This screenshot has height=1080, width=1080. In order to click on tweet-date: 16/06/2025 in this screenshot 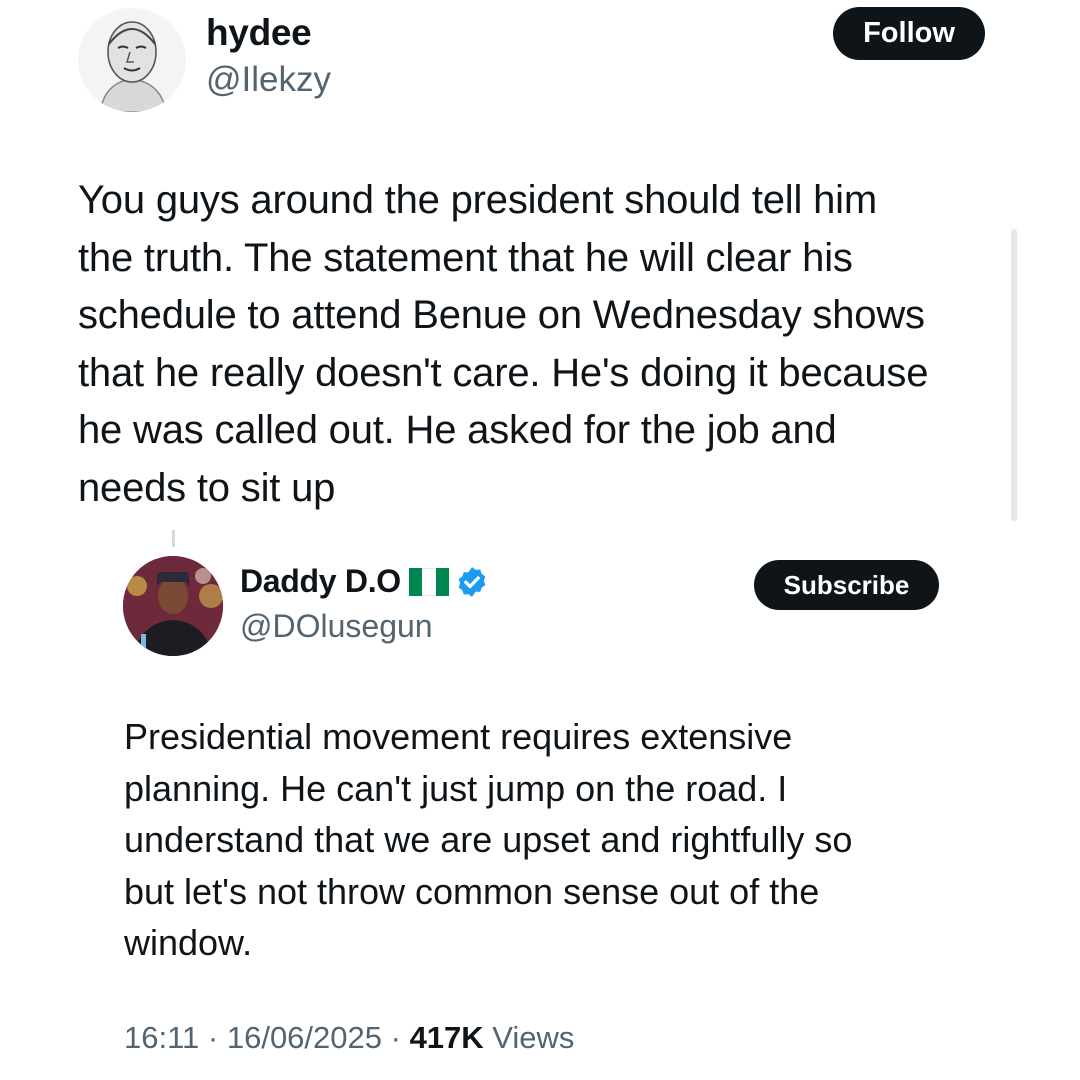, I will do `click(304, 1037)`.